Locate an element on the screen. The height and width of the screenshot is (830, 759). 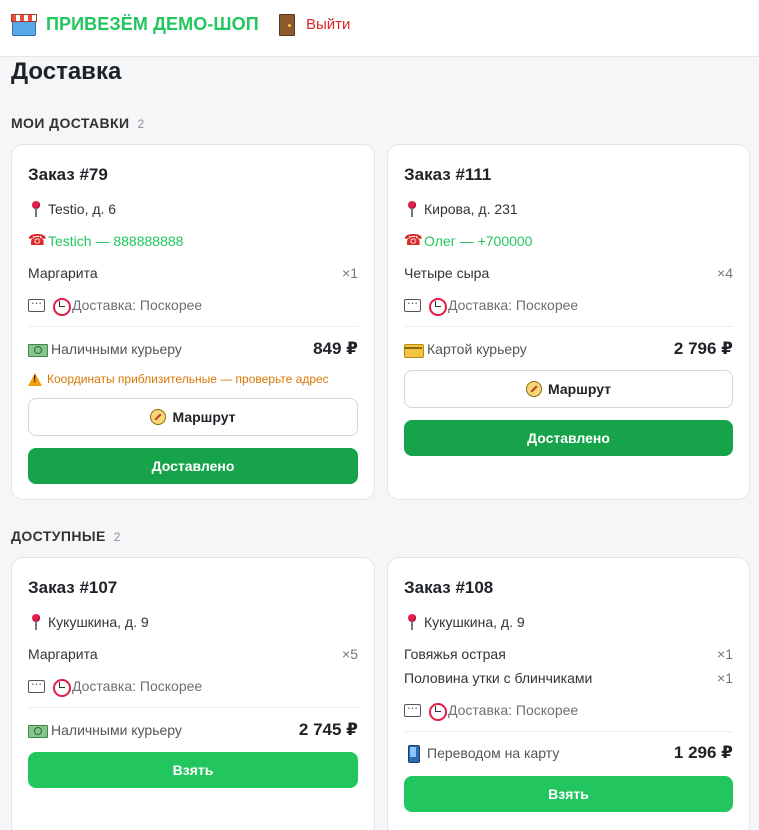
list-item: Половина утки с блинчиками ×1 is located at coordinates (568, 678).